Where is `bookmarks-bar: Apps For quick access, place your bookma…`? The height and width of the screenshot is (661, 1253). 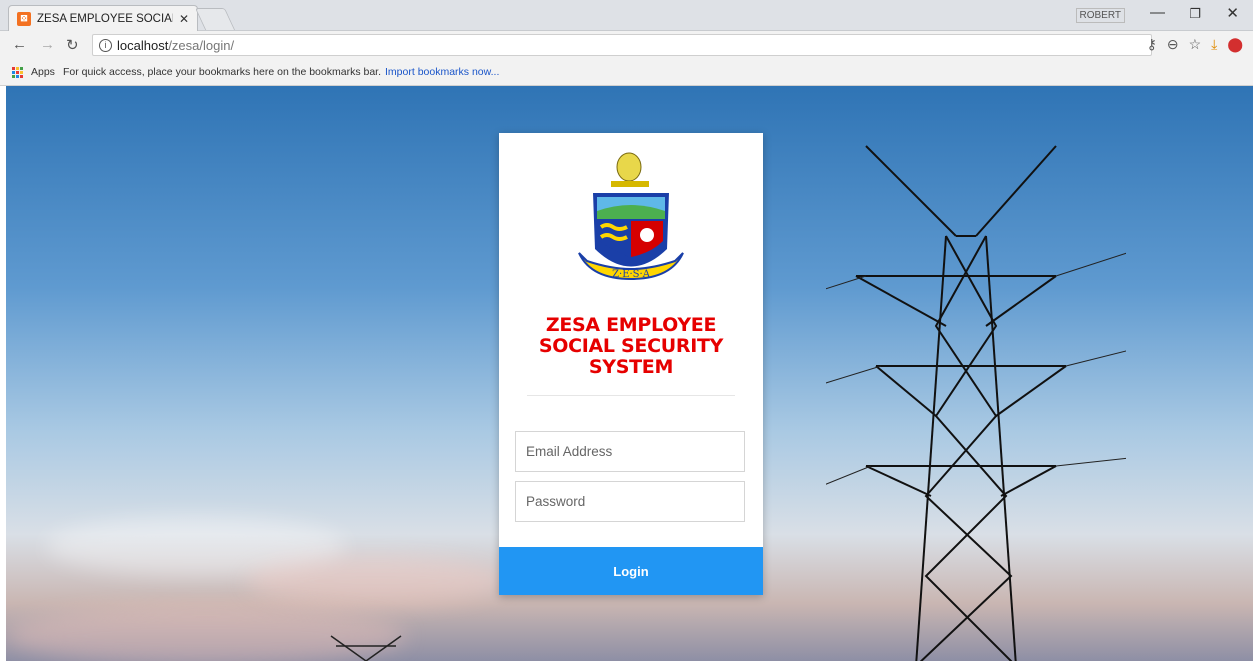
bookmarks-bar: Apps For quick access, place your bookma… is located at coordinates (626, 72).